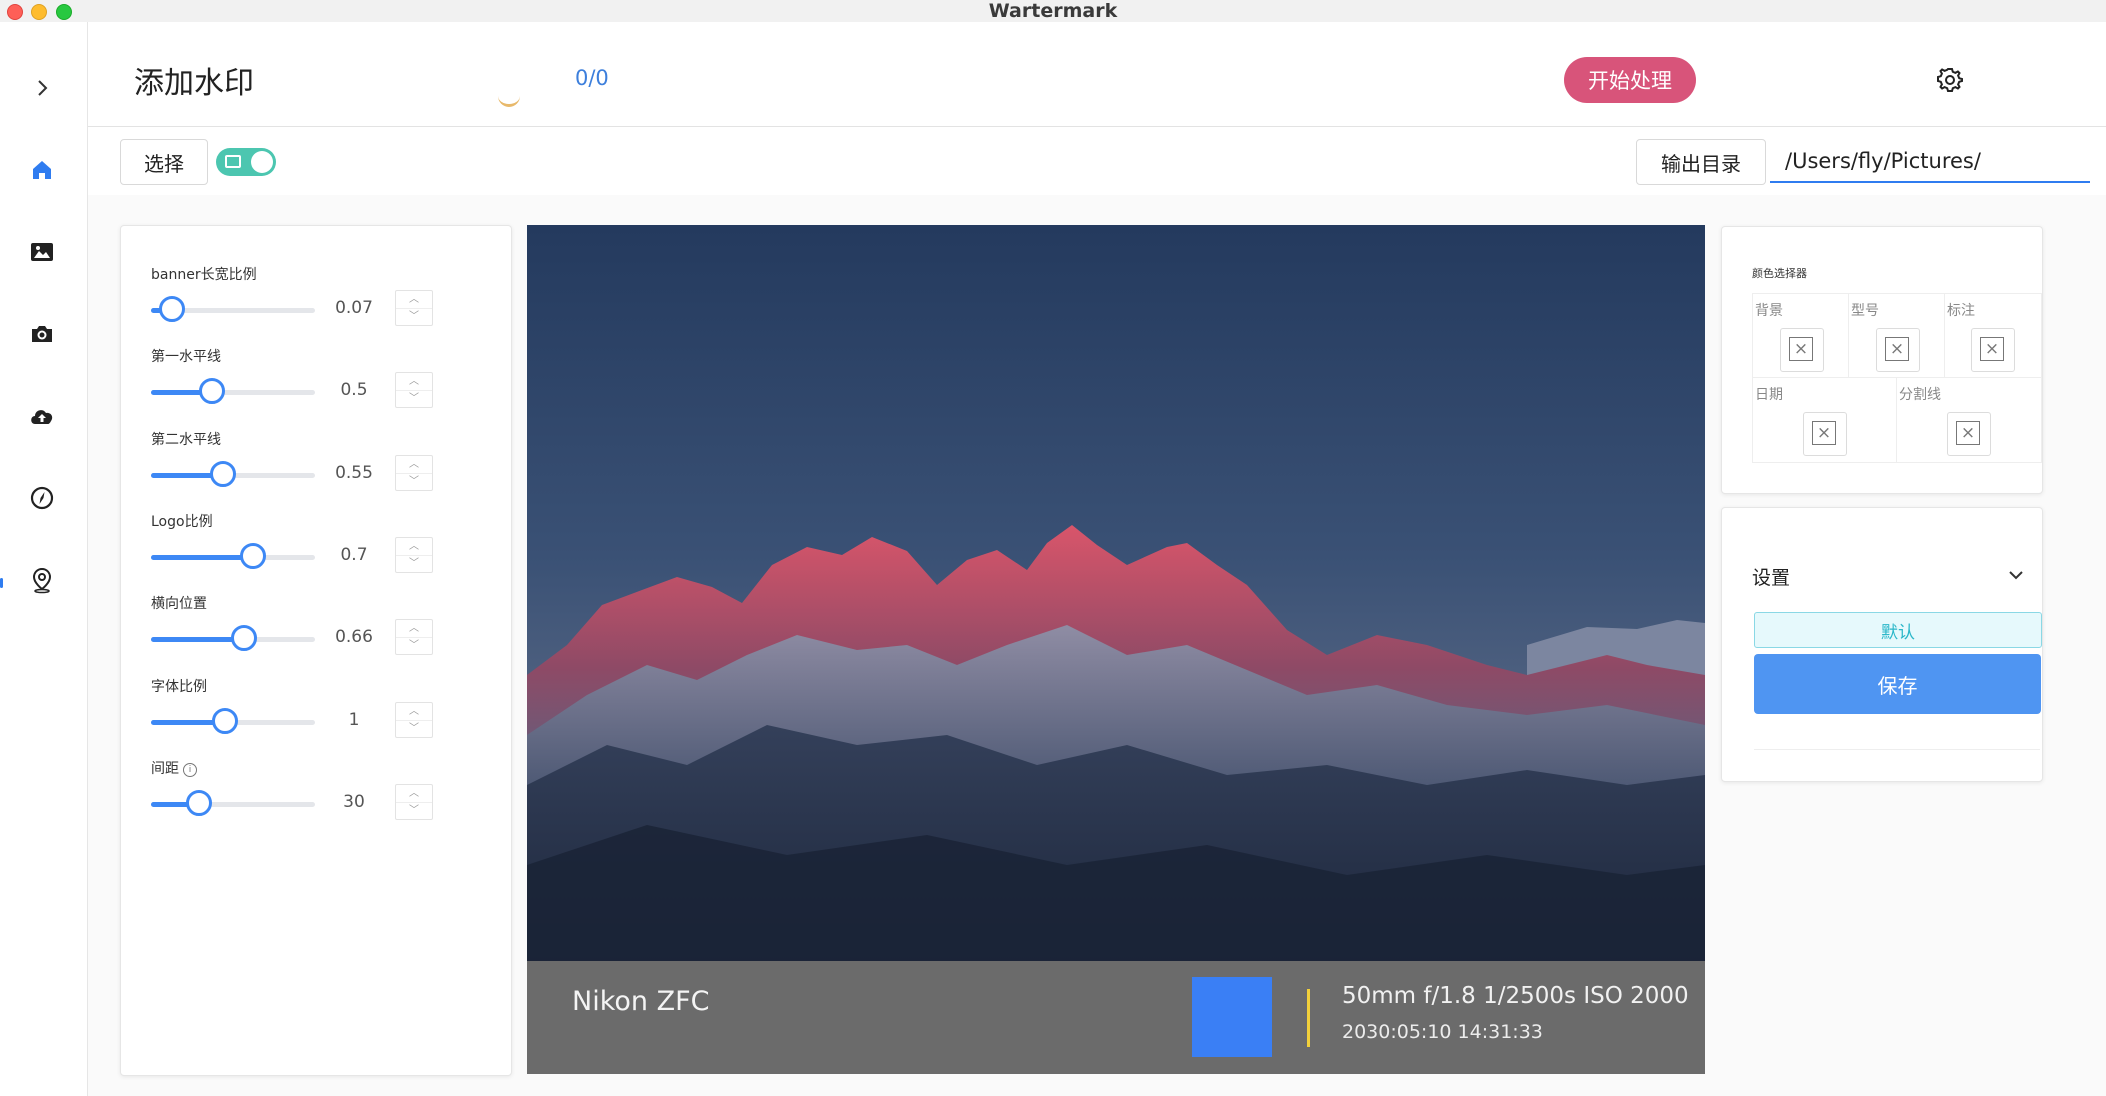 The width and height of the screenshot is (2106, 1096). I want to click on slider-label: 间距 i, so click(174, 768).